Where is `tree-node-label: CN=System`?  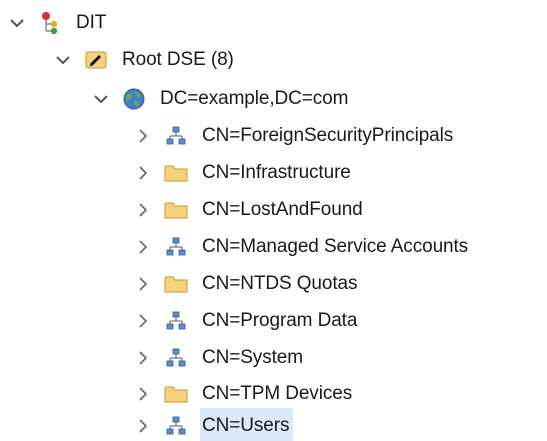
tree-node-label: CN=System is located at coordinates (252, 357).